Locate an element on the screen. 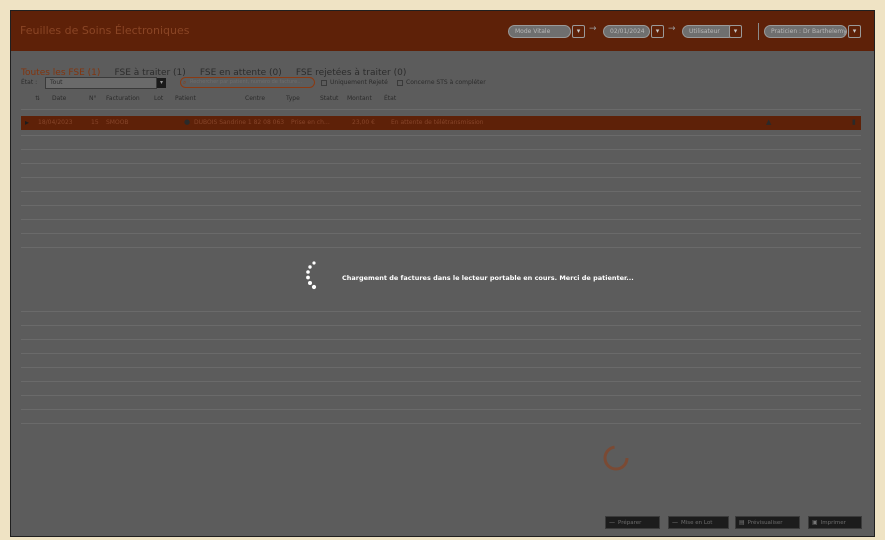  column-facturation: Facturation is located at coordinates (123, 98).